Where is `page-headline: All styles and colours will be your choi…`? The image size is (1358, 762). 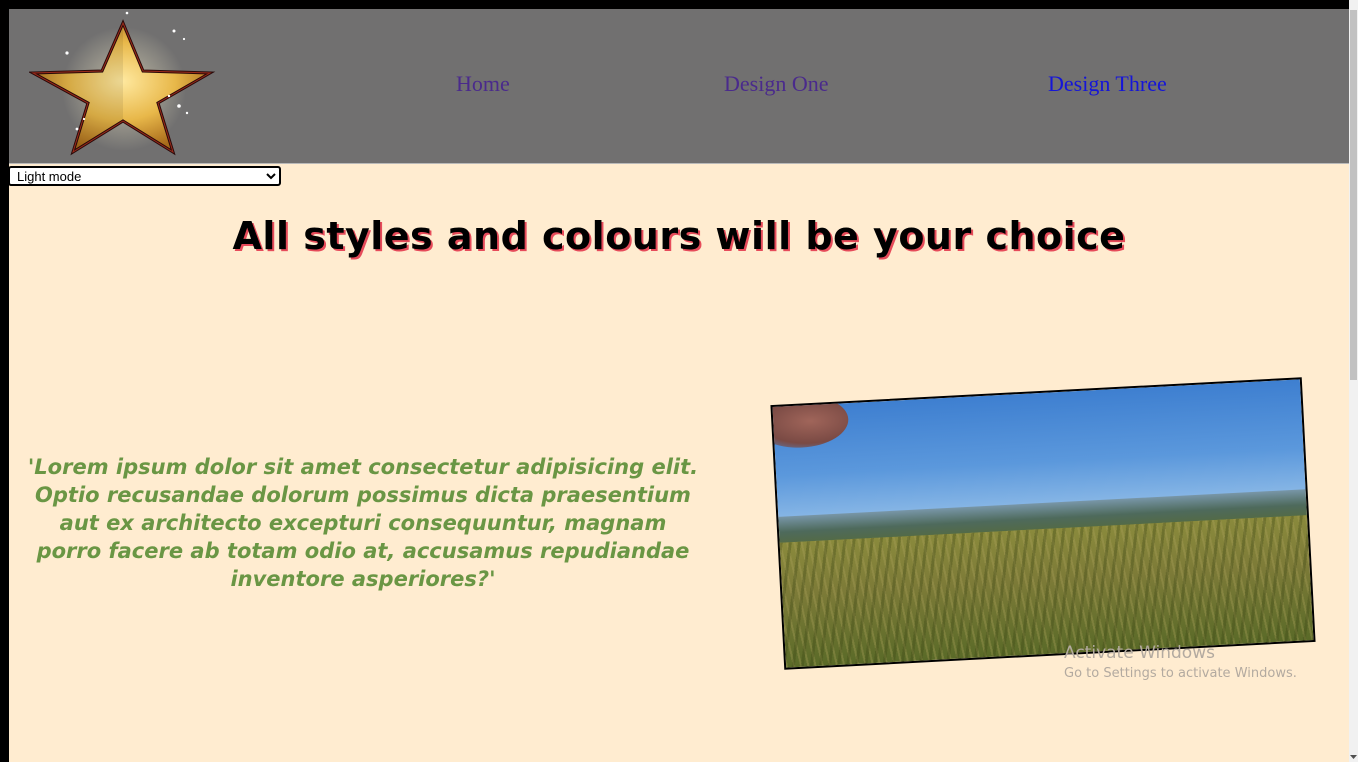
page-headline: All styles and colours will be your choi… is located at coordinates (679, 236).